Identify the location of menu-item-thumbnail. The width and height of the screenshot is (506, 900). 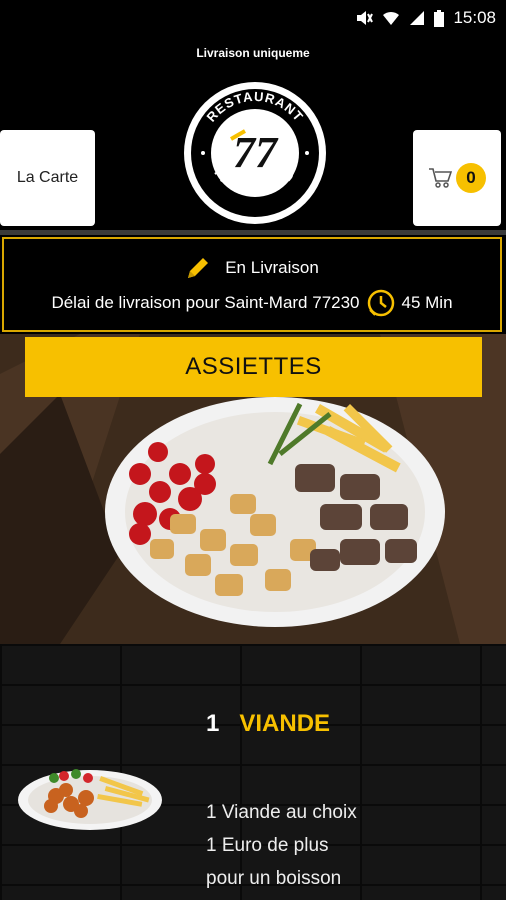
(90, 795).